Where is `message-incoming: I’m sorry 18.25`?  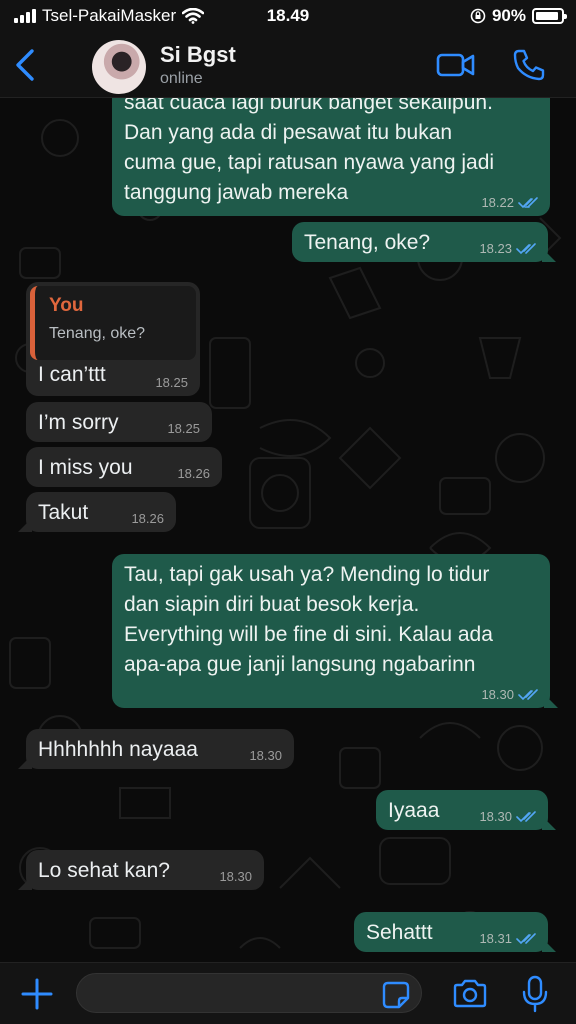 message-incoming: I’m sorry 18.25 is located at coordinates (119, 422).